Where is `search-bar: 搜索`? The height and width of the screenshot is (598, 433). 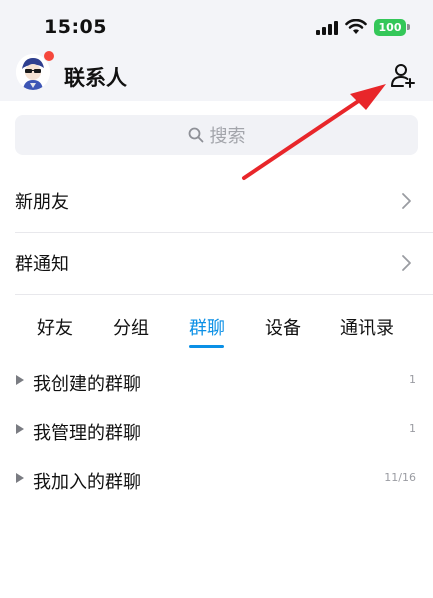 search-bar: 搜索 is located at coordinates (216, 135).